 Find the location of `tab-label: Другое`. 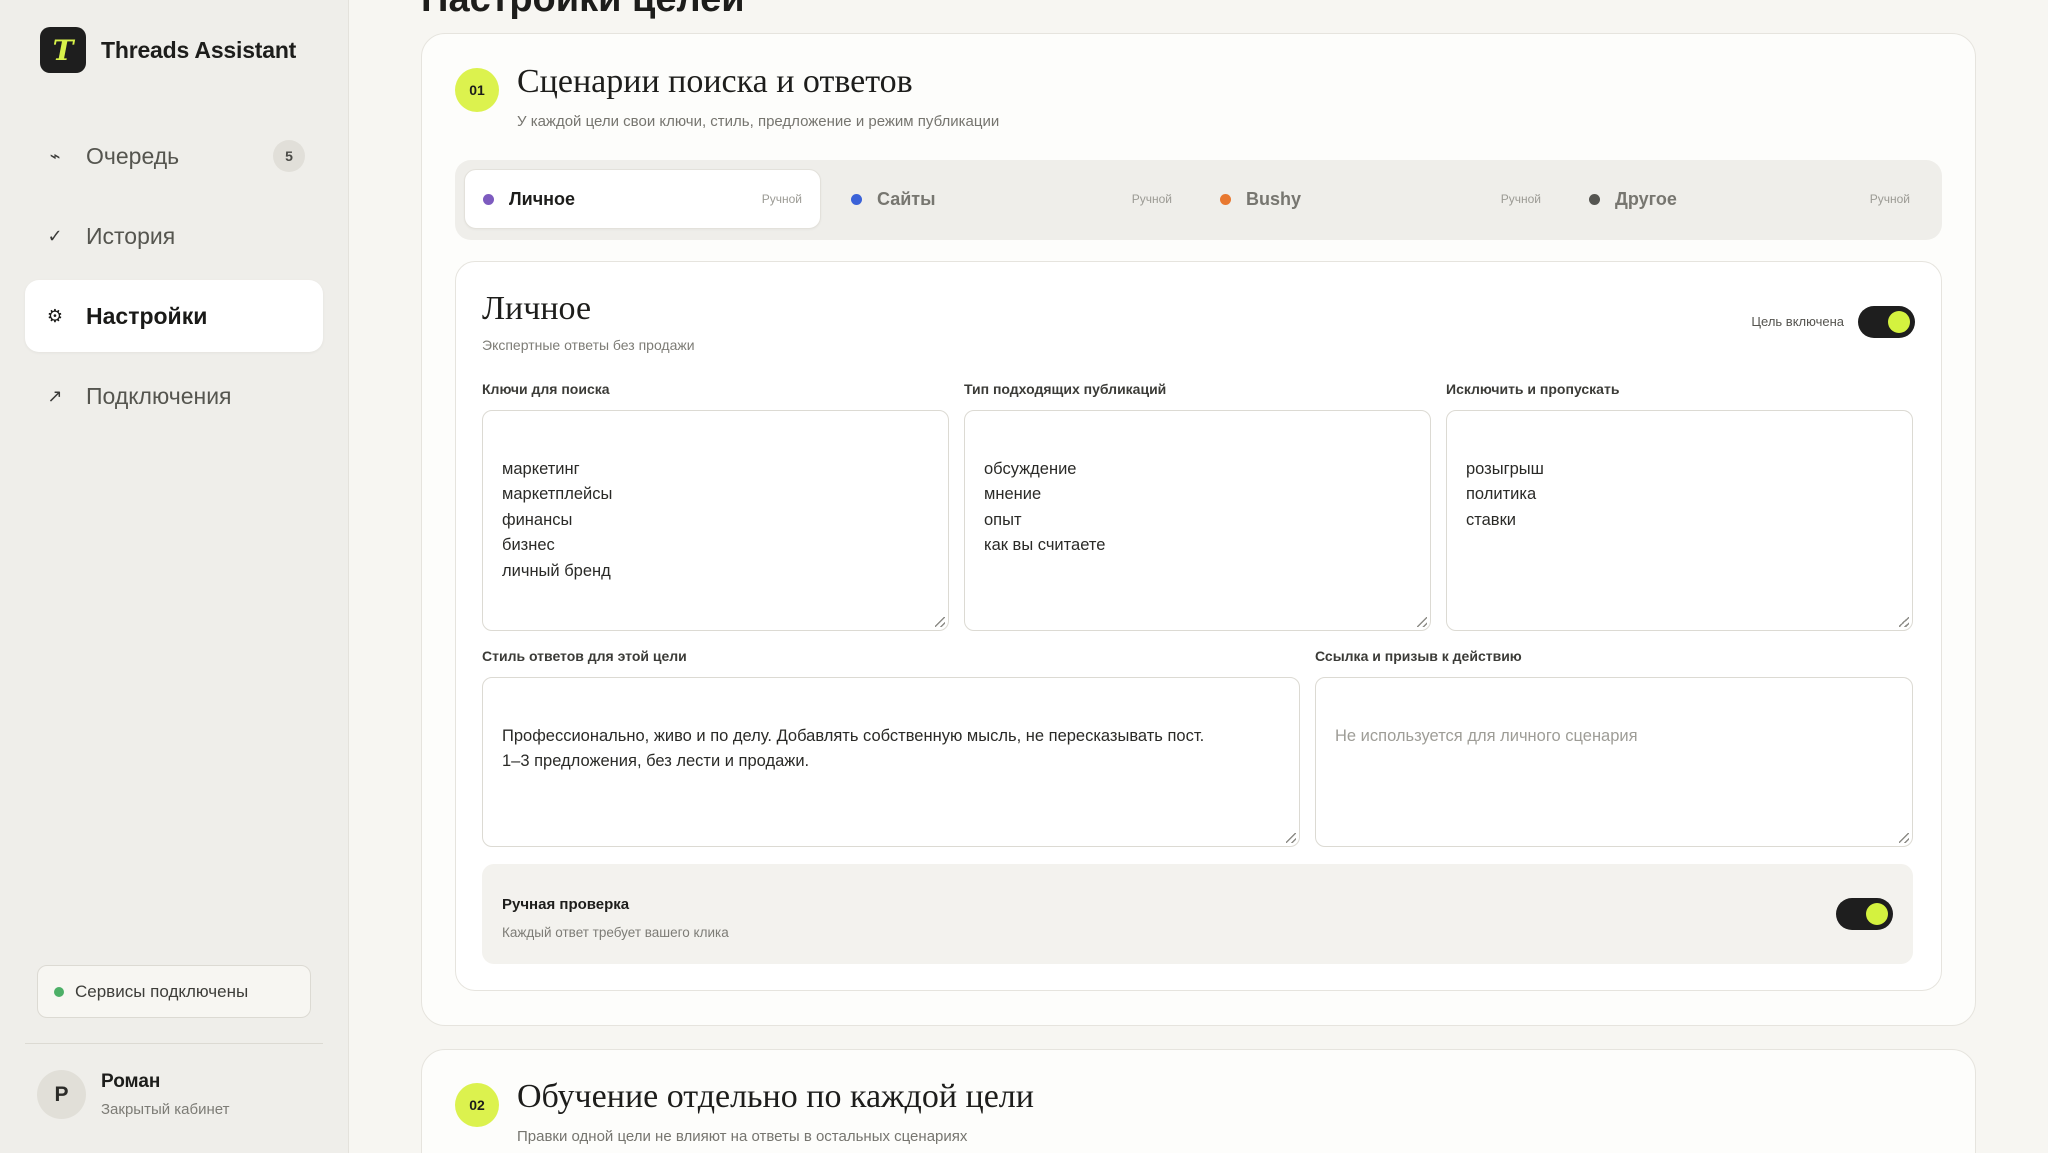

tab-label: Другое is located at coordinates (1646, 198).